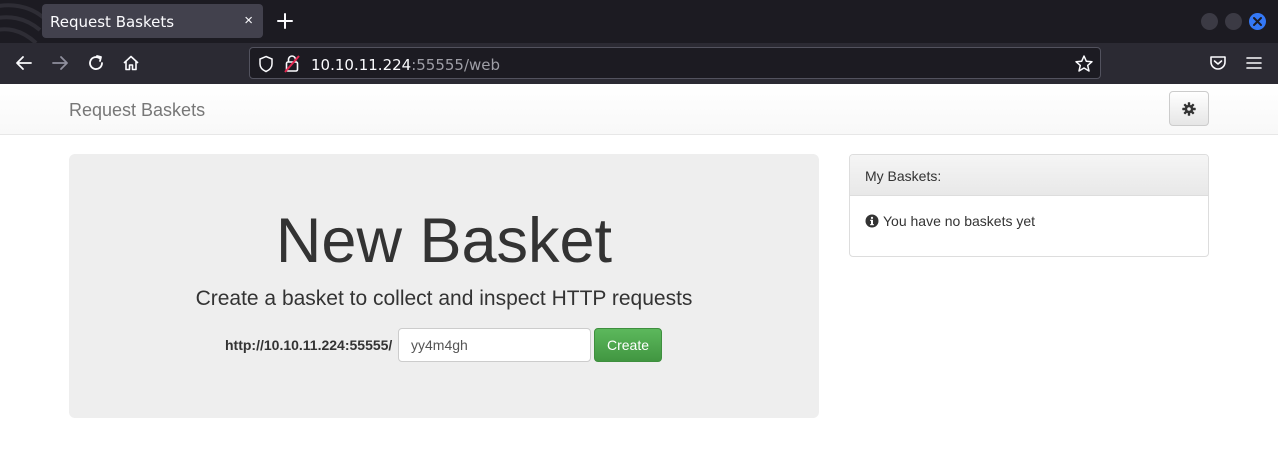  What do you see at coordinates (1233, 21) in the screenshot?
I see `maximize-window-button` at bounding box center [1233, 21].